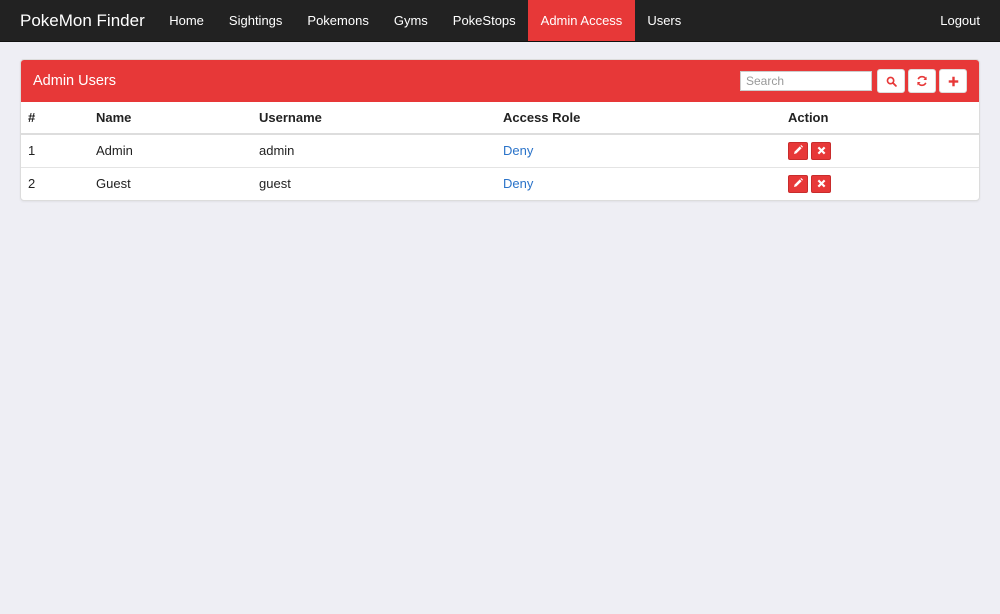 The width and height of the screenshot is (1000, 614). Describe the element at coordinates (410, 20) in the screenshot. I see `nav-item-gyms: Gyms` at that location.